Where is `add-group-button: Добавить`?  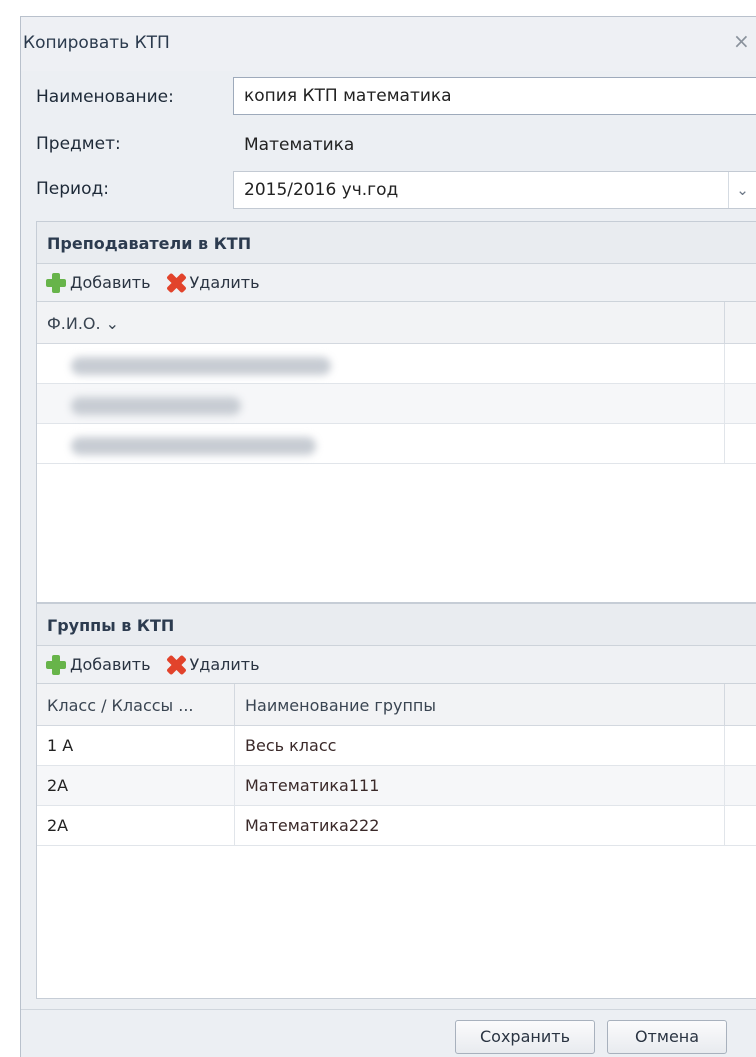
add-group-button: Добавить is located at coordinates (98, 665).